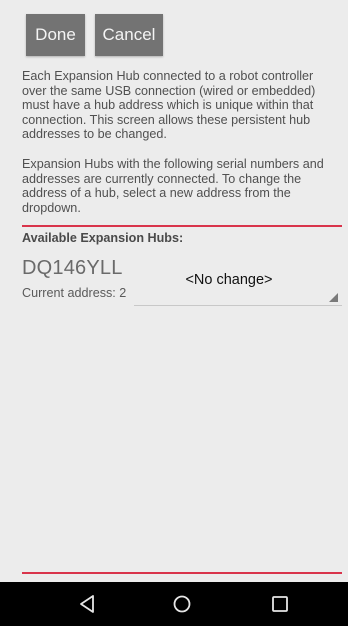 The width and height of the screenshot is (348, 626). What do you see at coordinates (333, 297) in the screenshot?
I see `dropdown-arrow-icon` at bounding box center [333, 297].